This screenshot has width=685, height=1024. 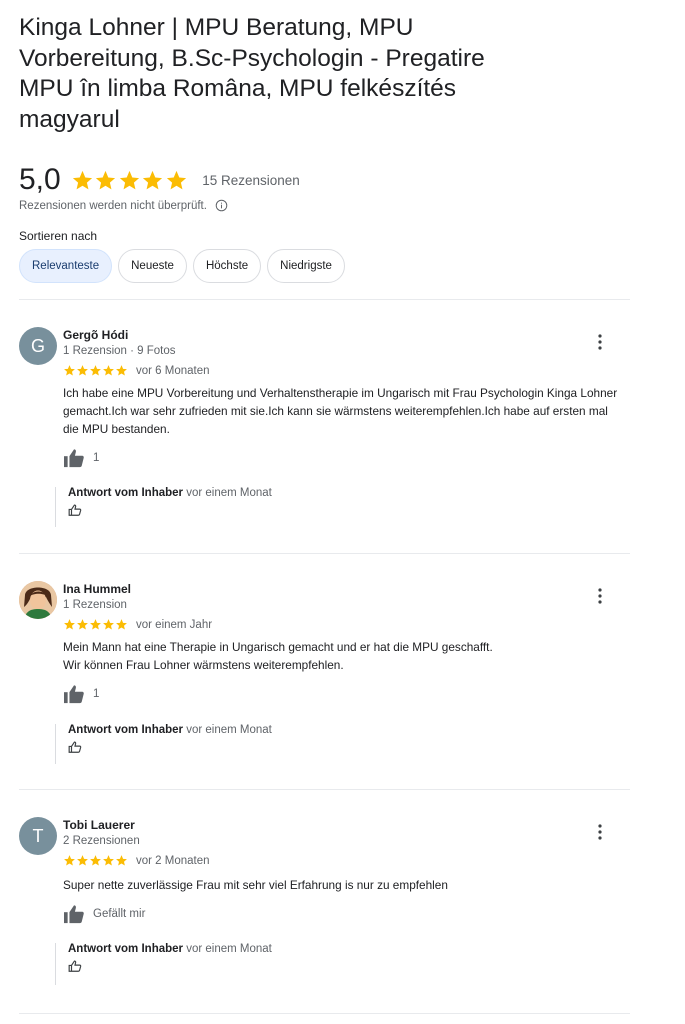 I want to click on rating-value: 5,0, so click(x=40, y=179).